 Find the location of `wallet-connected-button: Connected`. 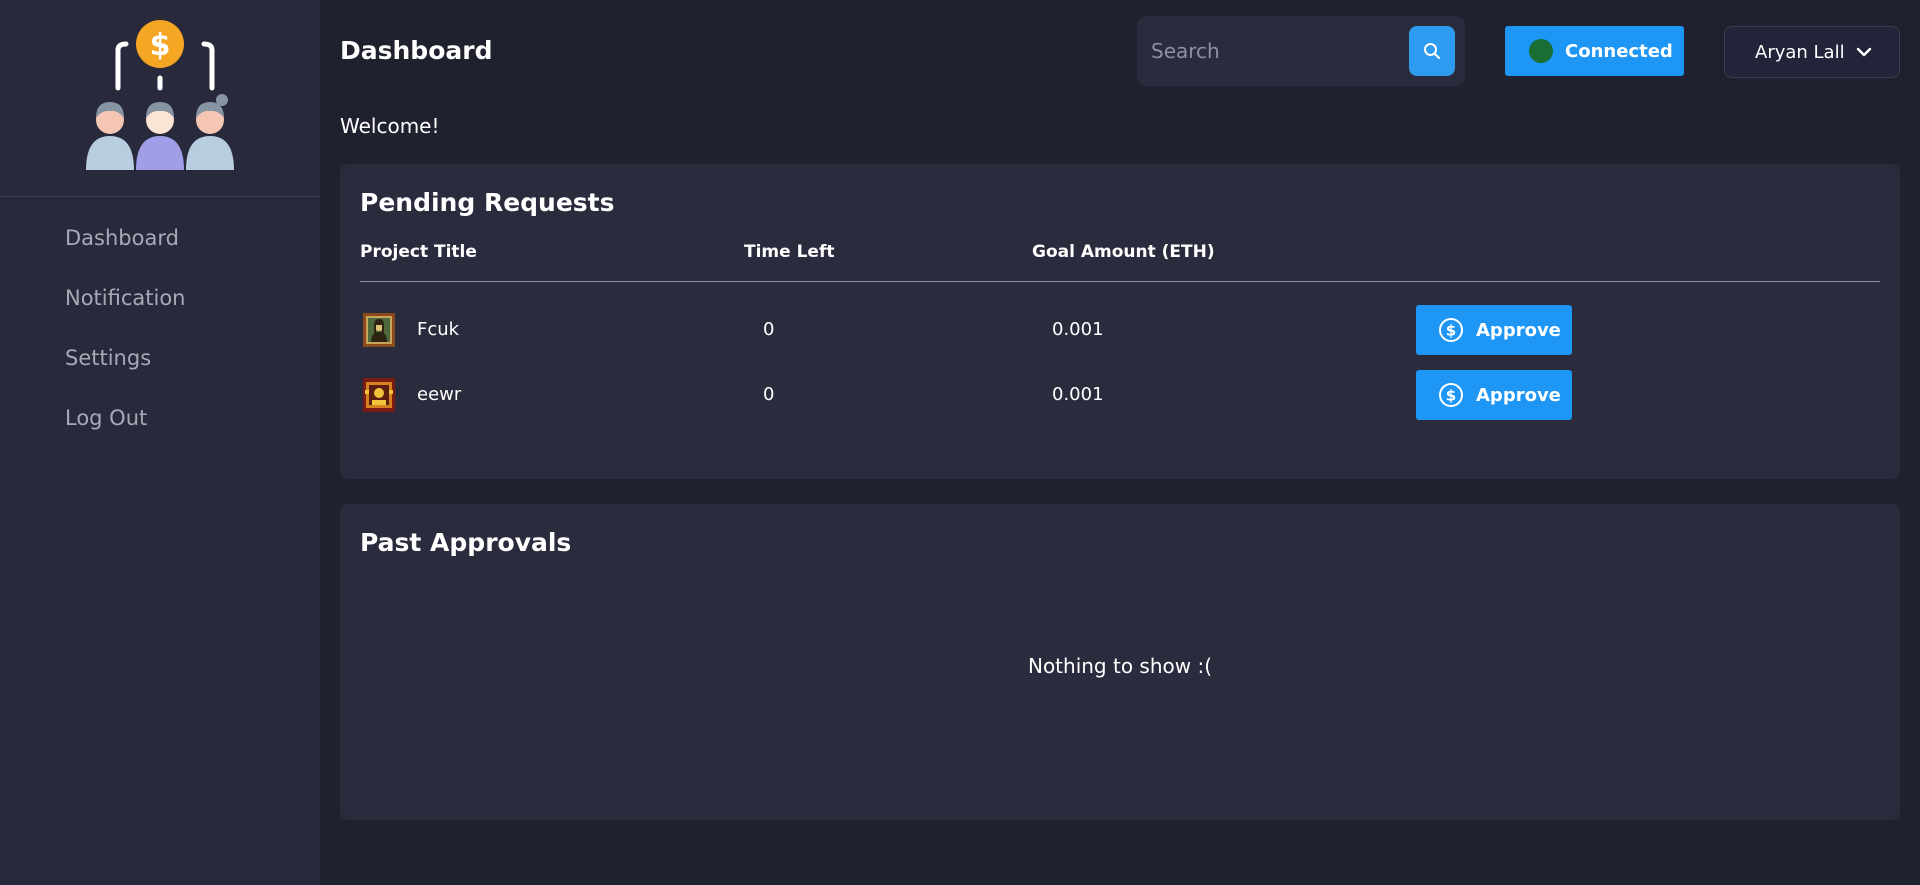

wallet-connected-button: Connected is located at coordinates (1594, 51).